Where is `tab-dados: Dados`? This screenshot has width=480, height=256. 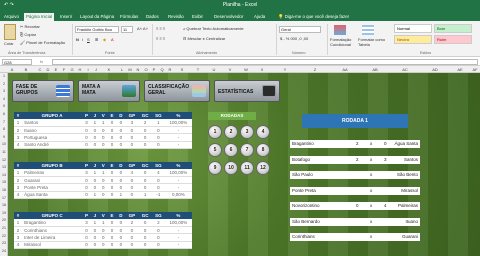
tab-dados: Dados is located at coordinates (152, 17).